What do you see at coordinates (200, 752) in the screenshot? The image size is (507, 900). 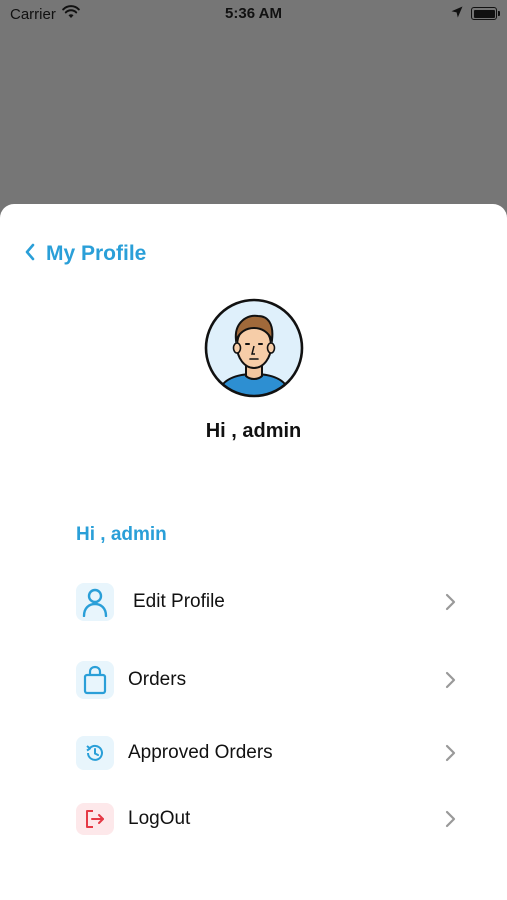 I see `menu-item-label: Approved Orders` at bounding box center [200, 752].